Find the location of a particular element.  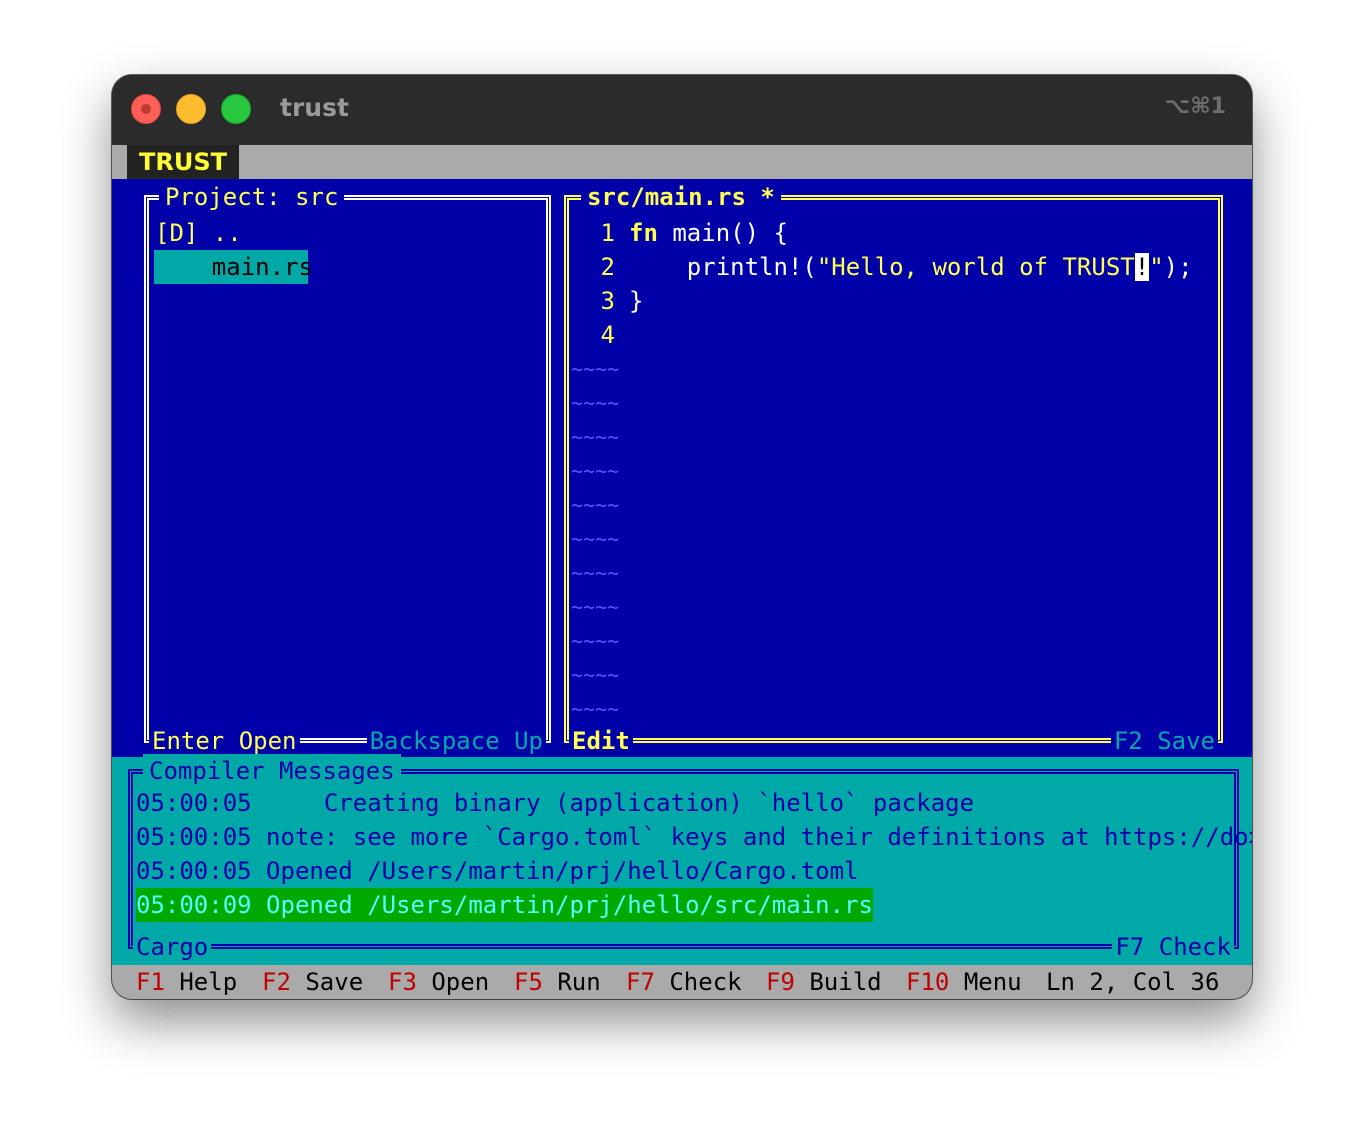

file-item-parent-dir: [D] .. is located at coordinates (198, 233).